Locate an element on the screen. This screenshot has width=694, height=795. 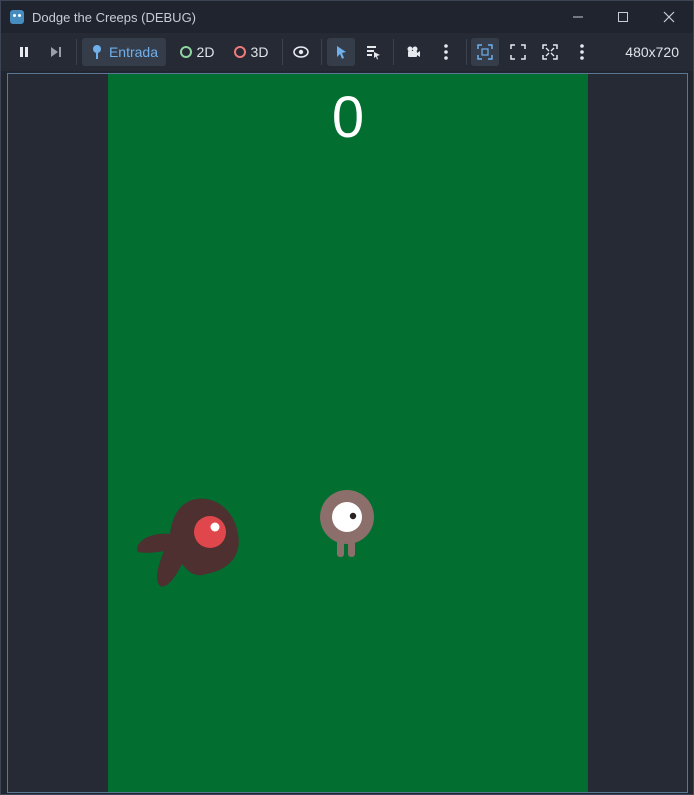
stretch-button is located at coordinates (518, 52).